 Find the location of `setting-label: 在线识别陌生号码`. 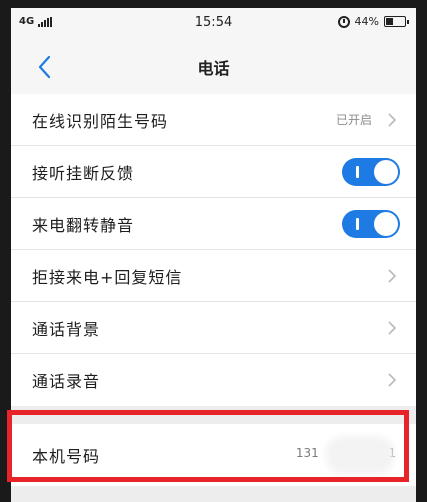

setting-label: 在线识别陌生号码 is located at coordinates (100, 121).